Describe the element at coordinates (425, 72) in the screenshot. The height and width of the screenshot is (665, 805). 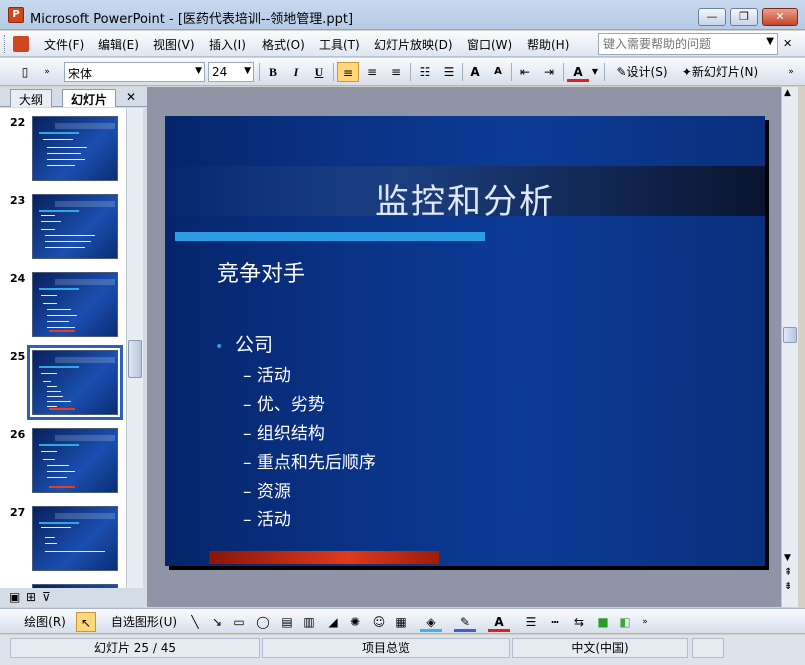
I see `numbered-list-icon: ☷` at that location.